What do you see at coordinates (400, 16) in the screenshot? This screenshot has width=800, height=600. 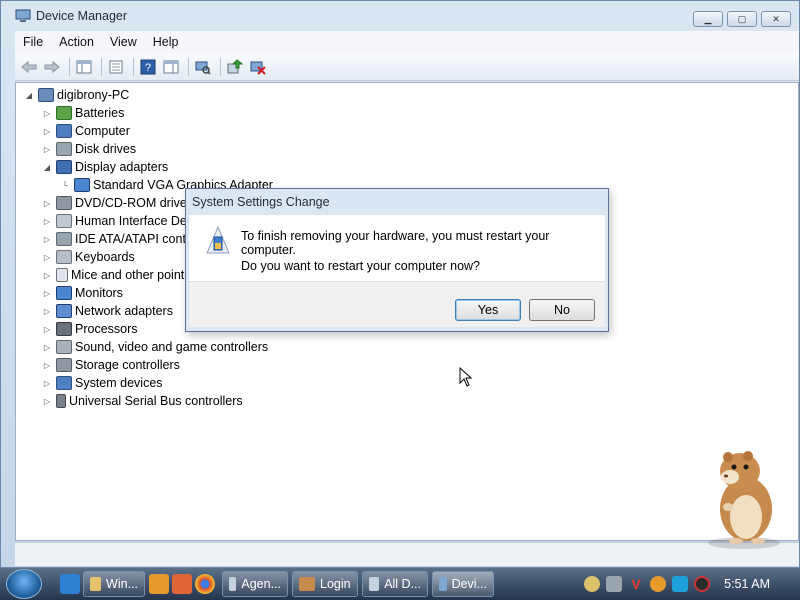 I see `title-bar: Device Manager` at bounding box center [400, 16].